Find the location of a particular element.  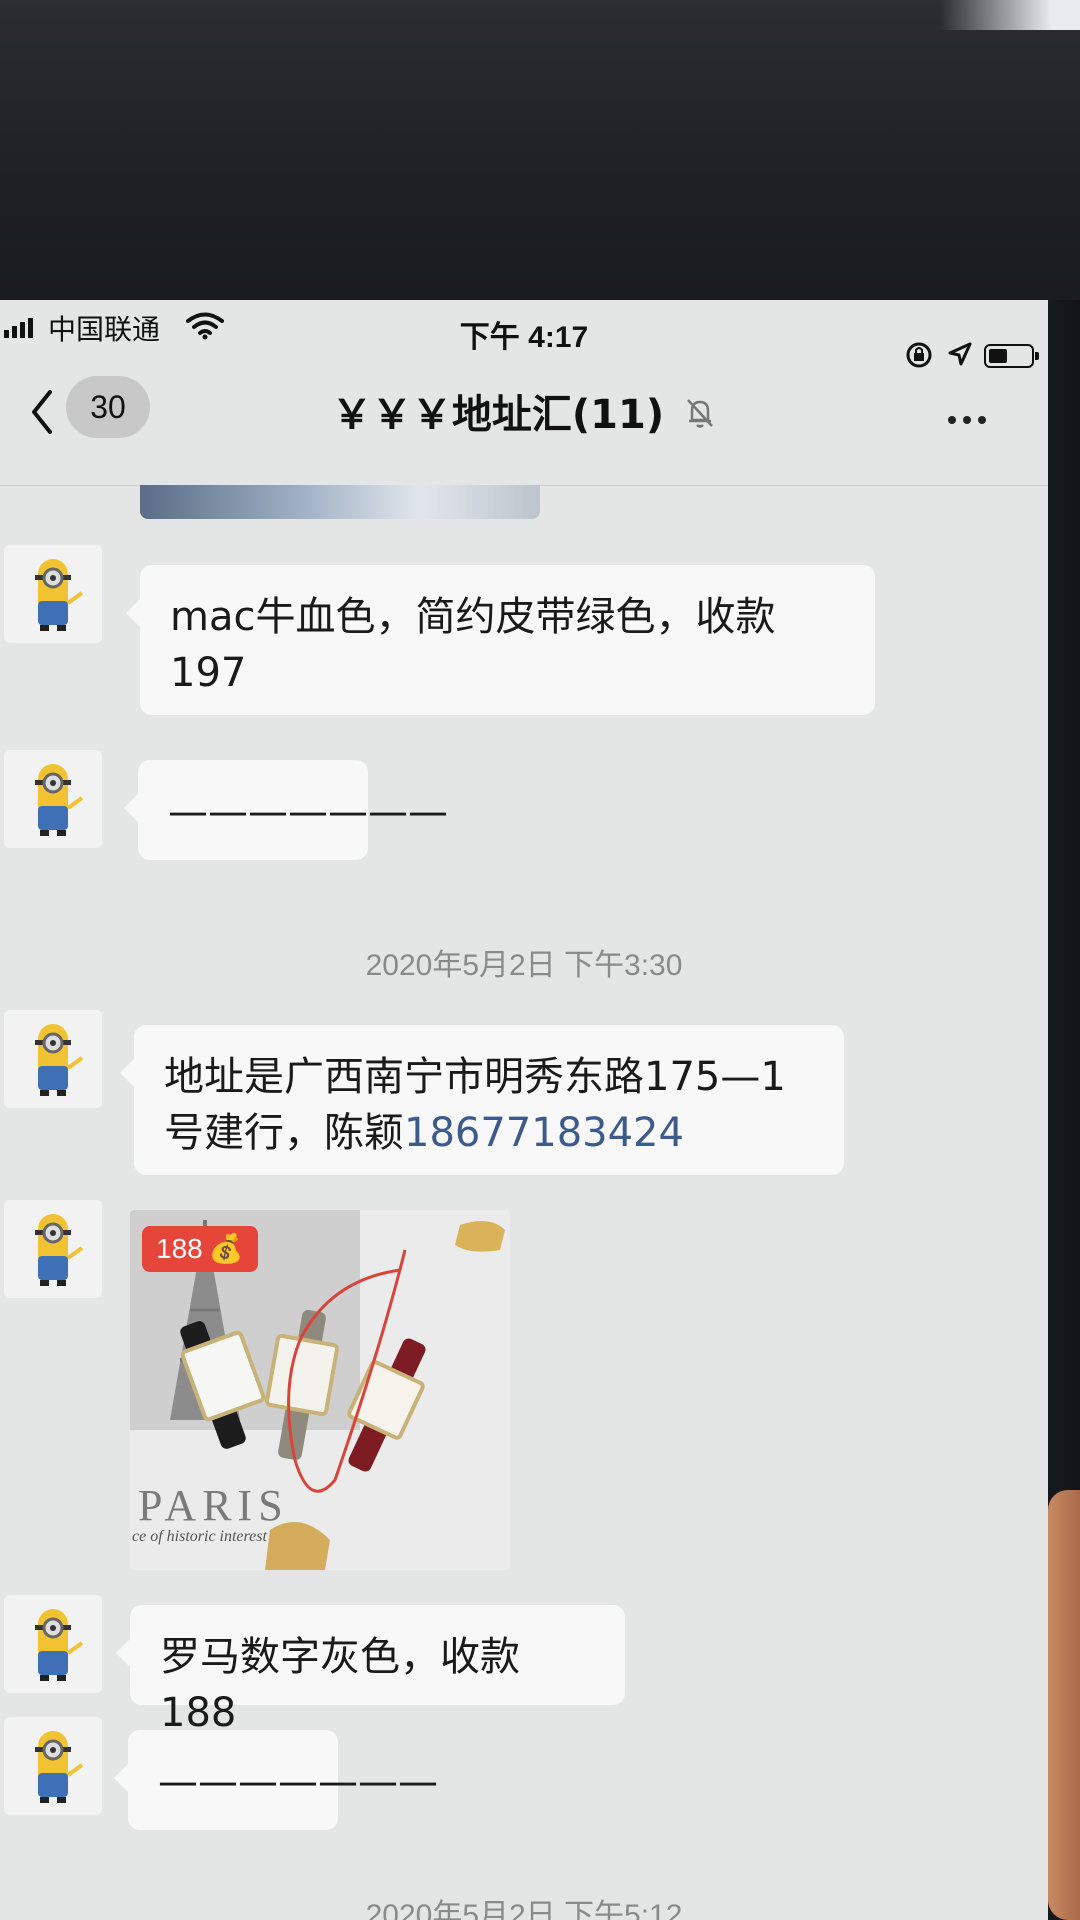

money-bag-icon: 💰 is located at coordinates (226, 1248).